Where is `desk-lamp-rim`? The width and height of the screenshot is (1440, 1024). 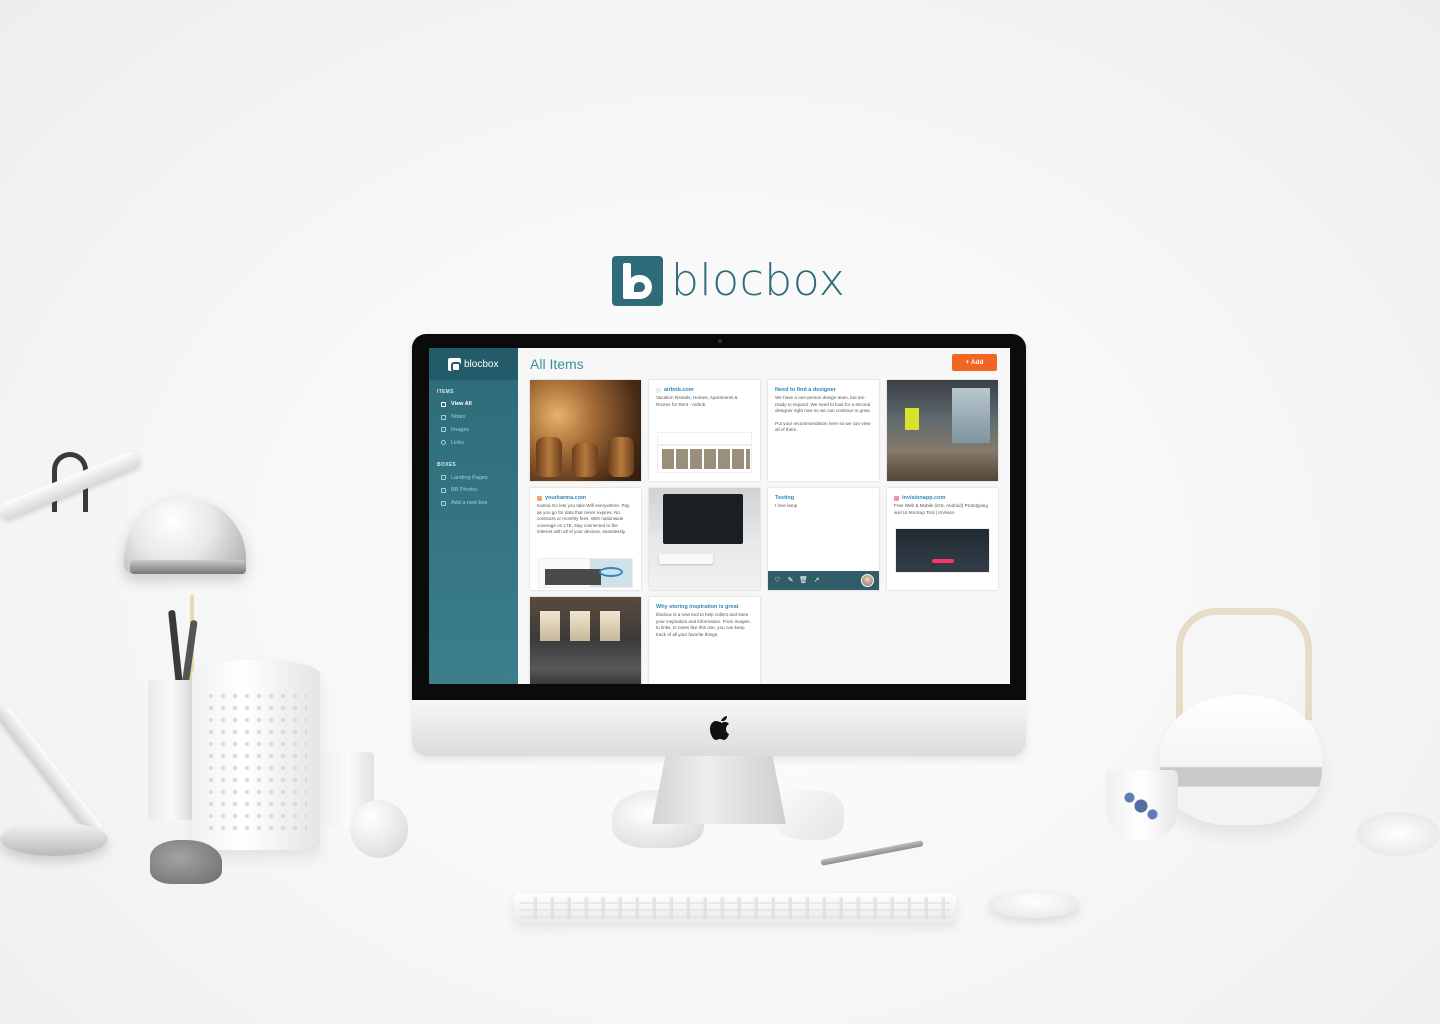 desk-lamp-rim is located at coordinates (188, 567).